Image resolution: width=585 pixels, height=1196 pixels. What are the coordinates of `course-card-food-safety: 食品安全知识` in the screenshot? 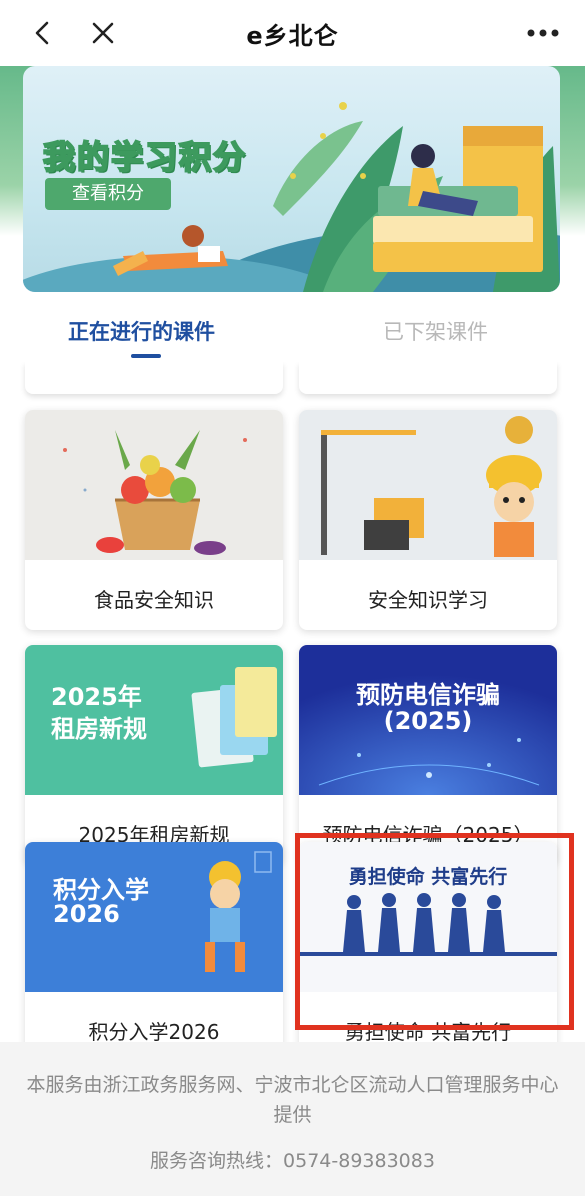 It's located at (154, 520).